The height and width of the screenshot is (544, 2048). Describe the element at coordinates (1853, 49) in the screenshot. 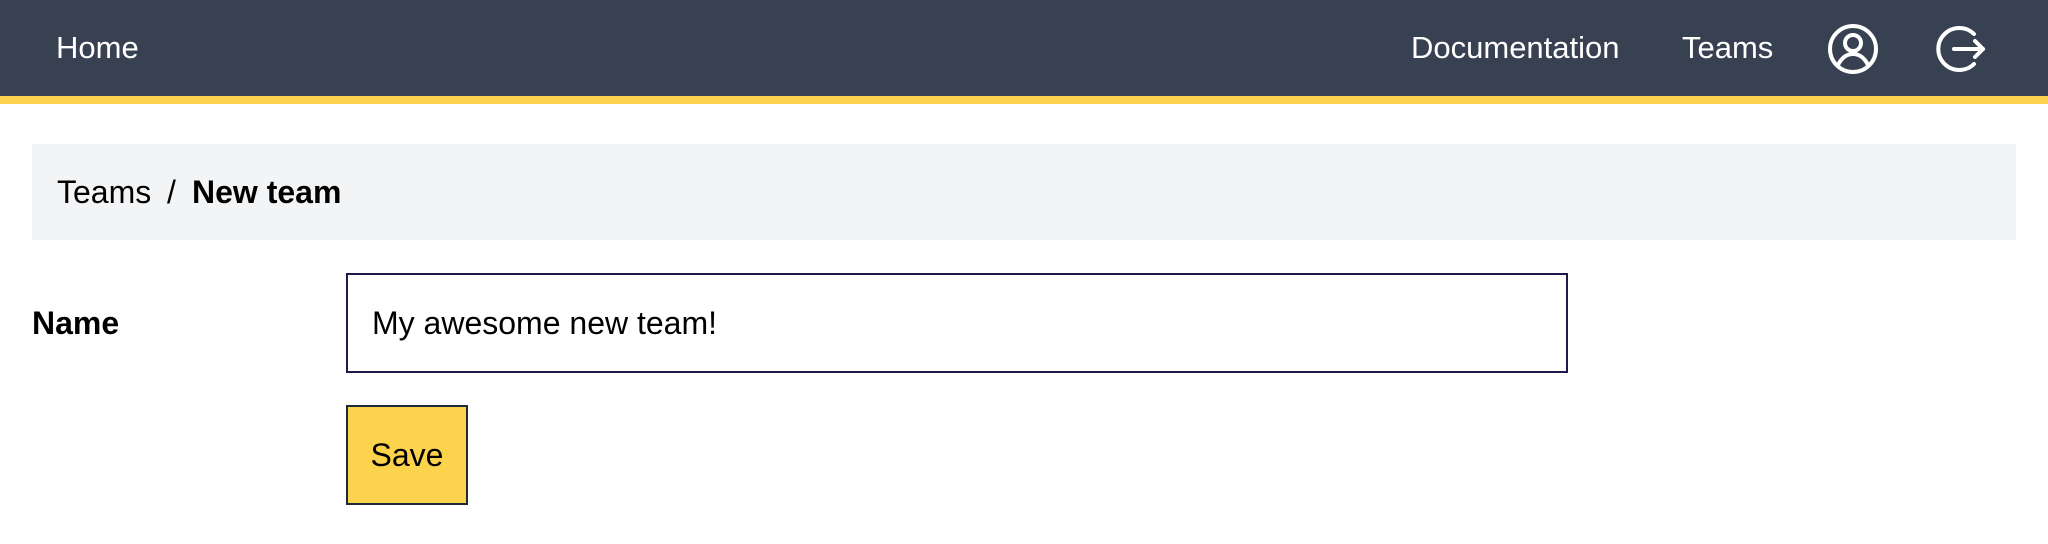

I see `user-circle-icon` at that location.